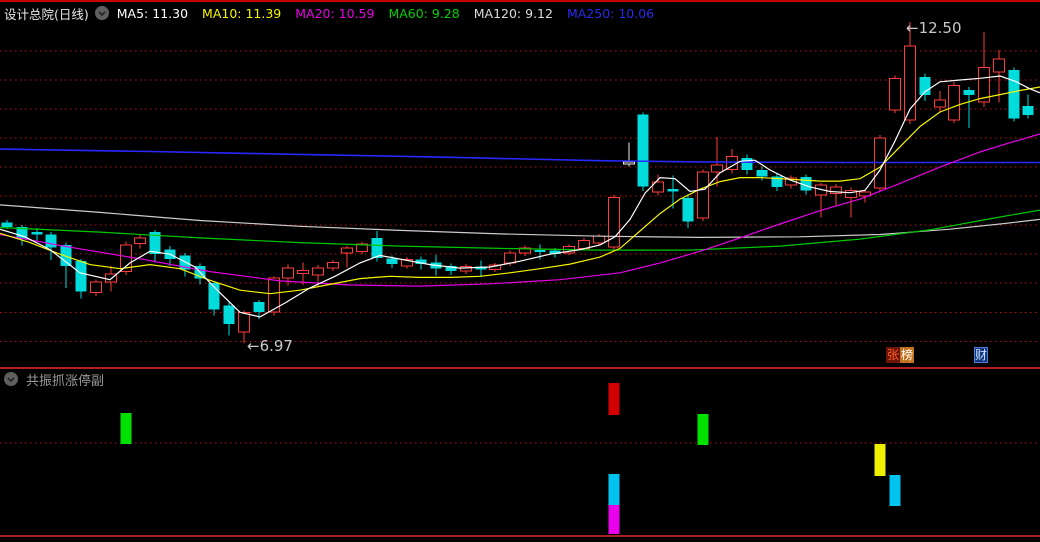 The width and height of the screenshot is (1040, 542). What do you see at coordinates (270, 346) in the screenshot?
I see `price-annotation: ←6.97` at bounding box center [270, 346].